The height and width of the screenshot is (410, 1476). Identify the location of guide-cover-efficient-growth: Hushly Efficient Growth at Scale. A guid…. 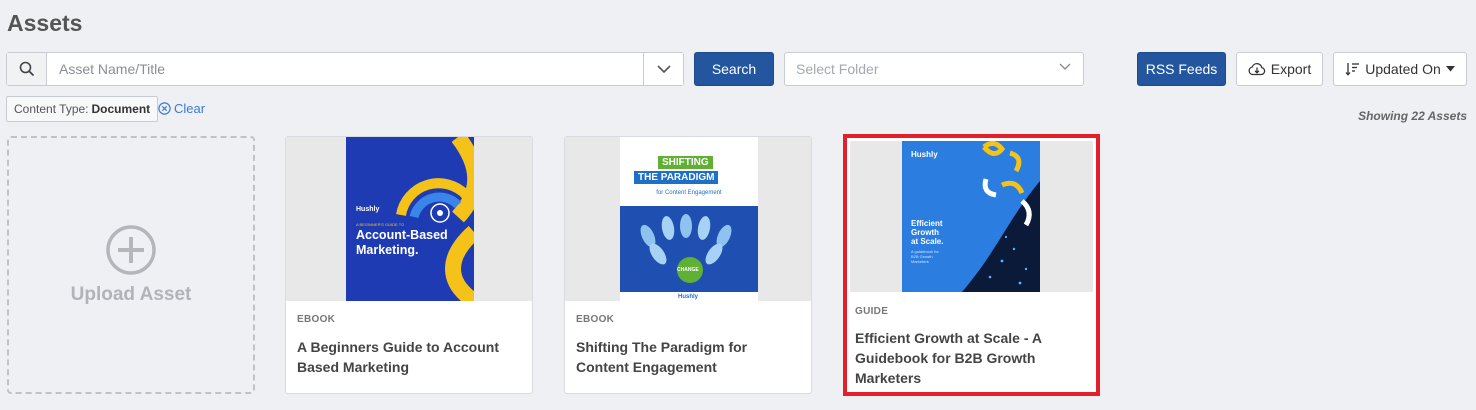
(971, 216).